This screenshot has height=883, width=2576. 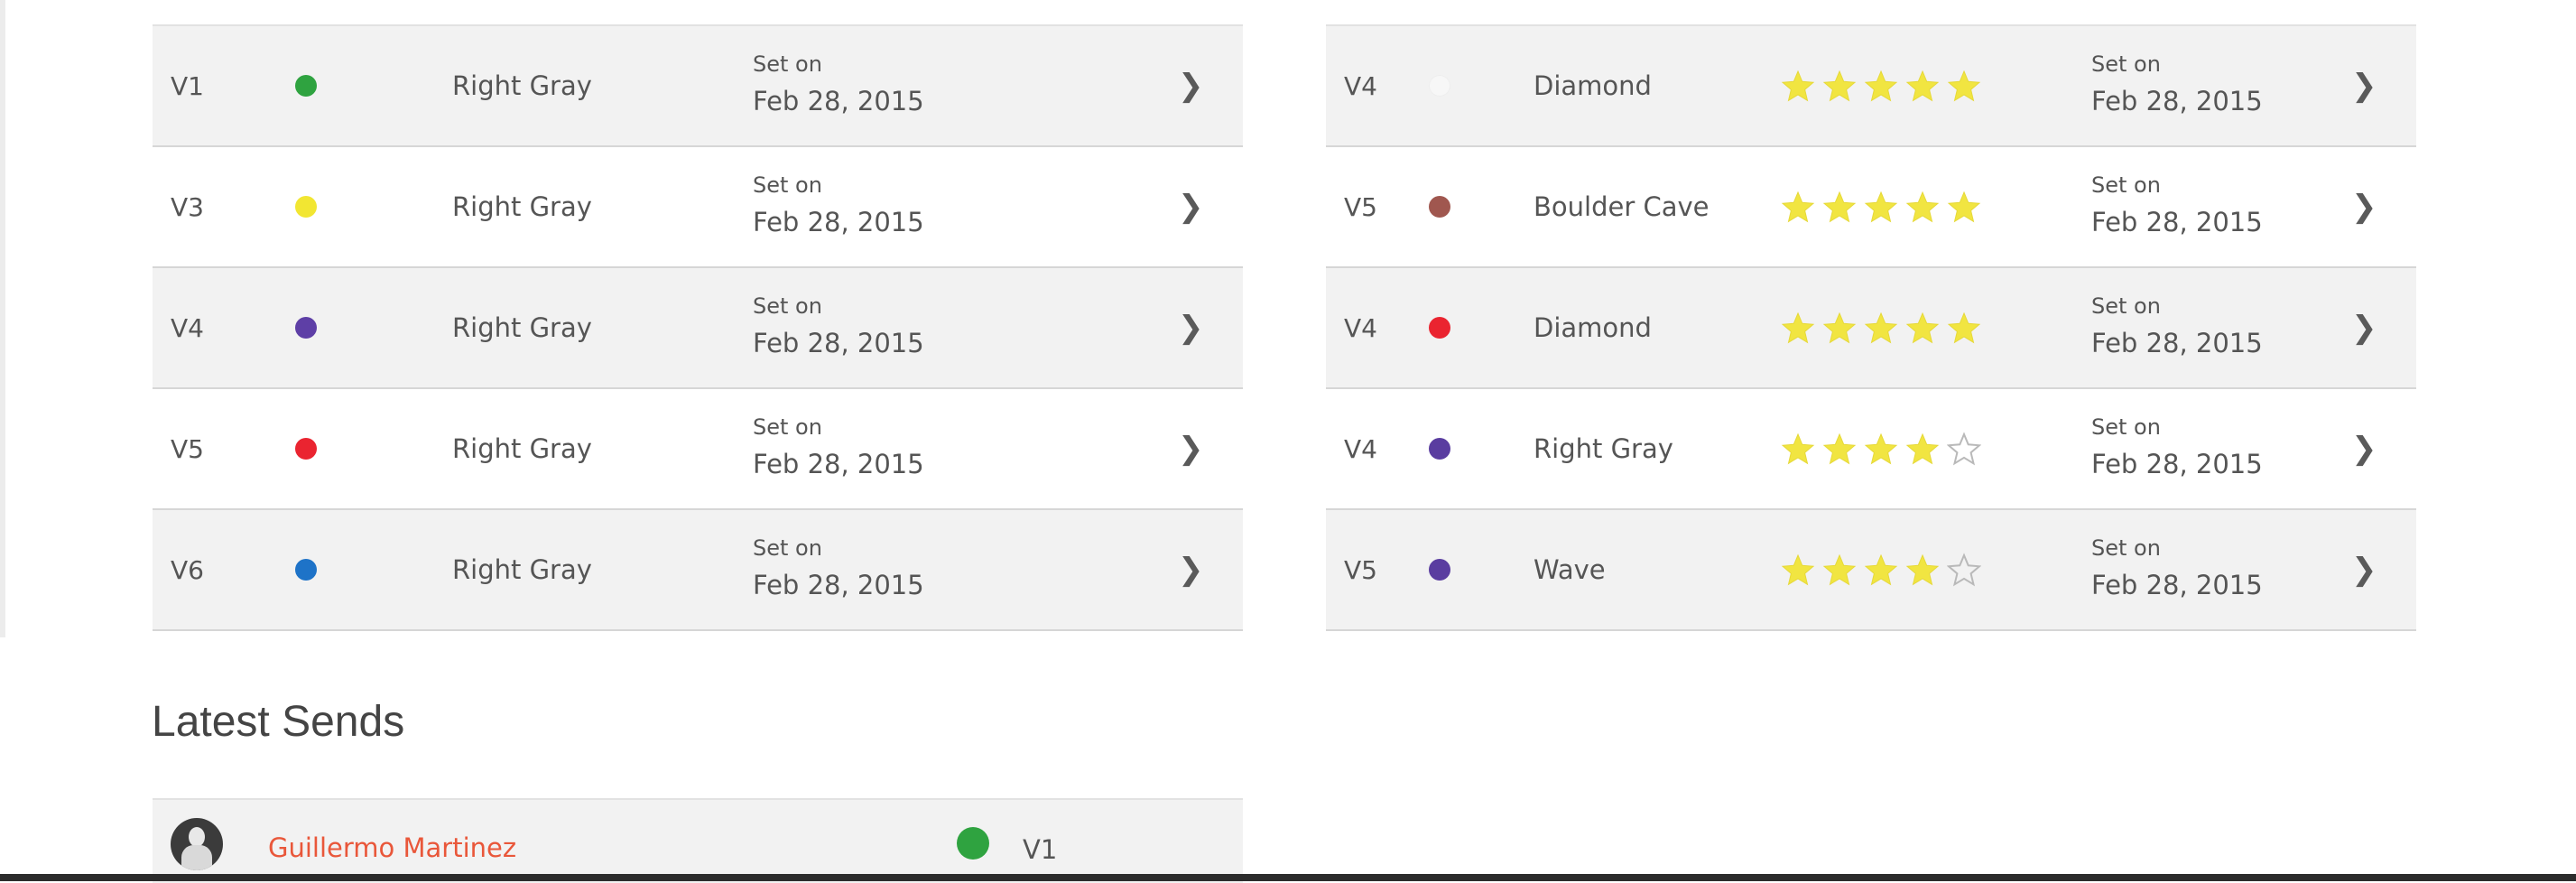 I want to click on route-row: V5 Boulder Cave Set on Feb 28, 2015 ❯, so click(x=1871, y=208).